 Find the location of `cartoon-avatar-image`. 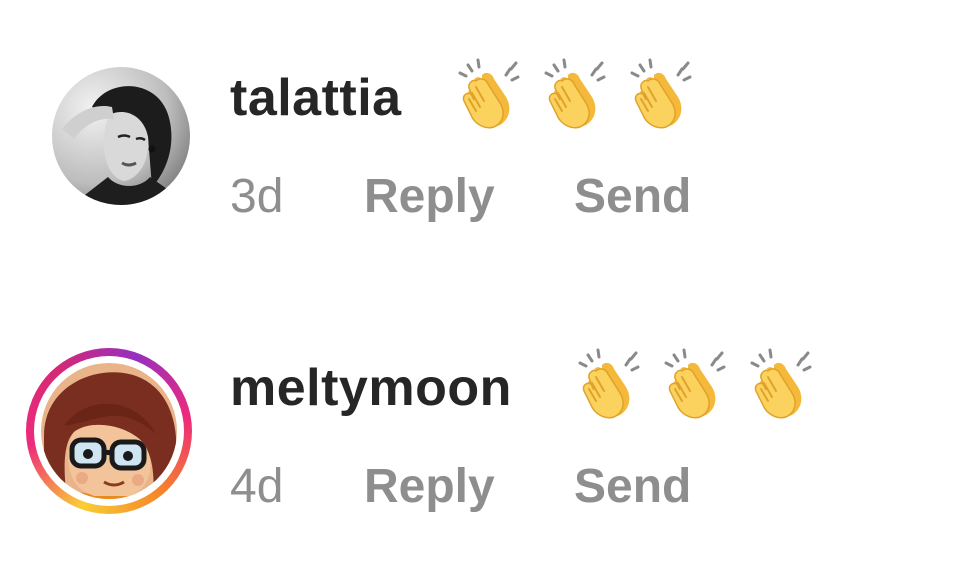

cartoon-avatar-image is located at coordinates (109, 431).